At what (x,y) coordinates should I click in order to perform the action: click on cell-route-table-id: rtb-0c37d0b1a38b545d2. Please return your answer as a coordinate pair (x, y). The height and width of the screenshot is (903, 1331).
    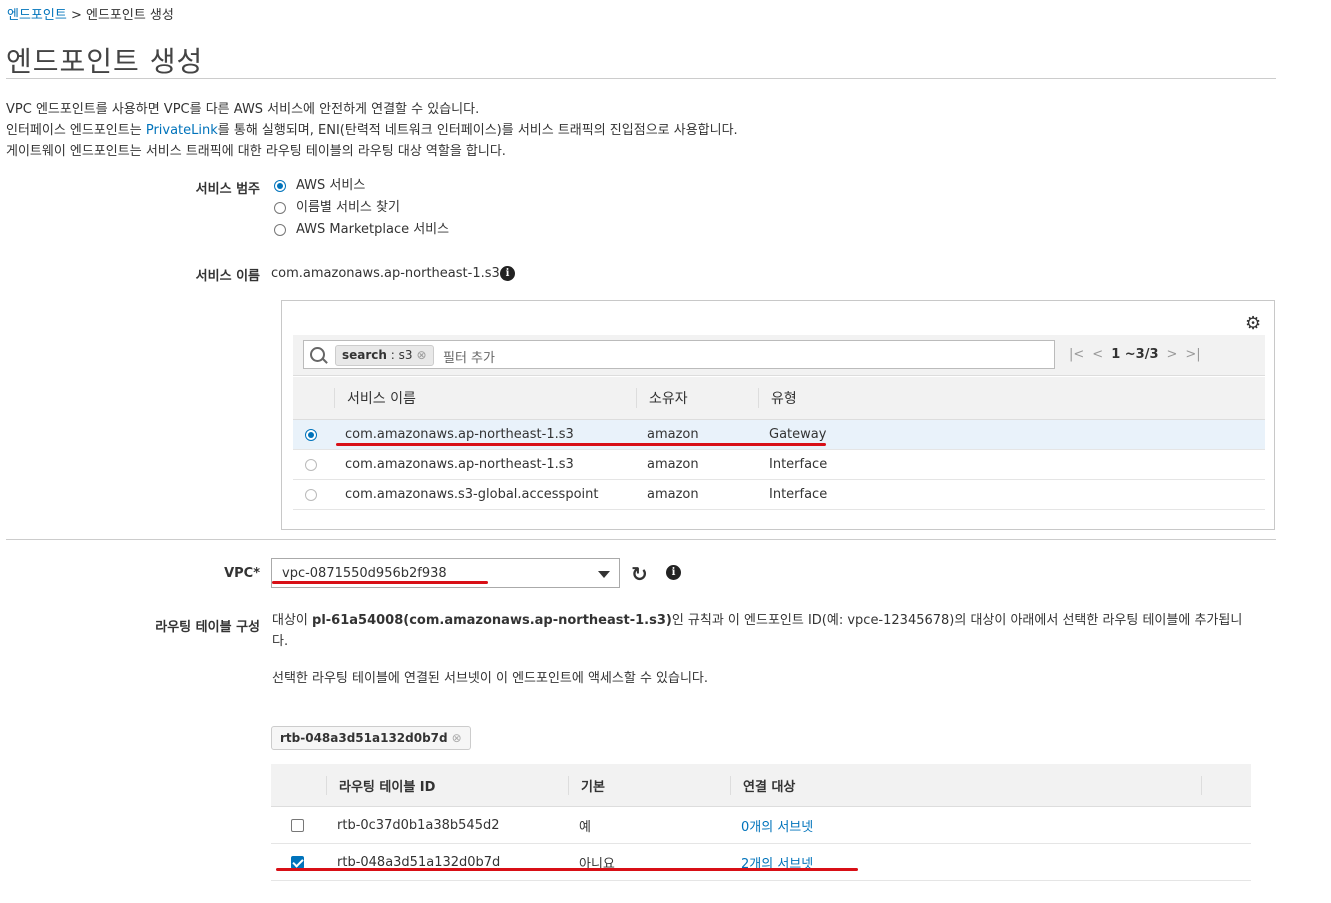
    Looking at the image, I should click on (446, 825).